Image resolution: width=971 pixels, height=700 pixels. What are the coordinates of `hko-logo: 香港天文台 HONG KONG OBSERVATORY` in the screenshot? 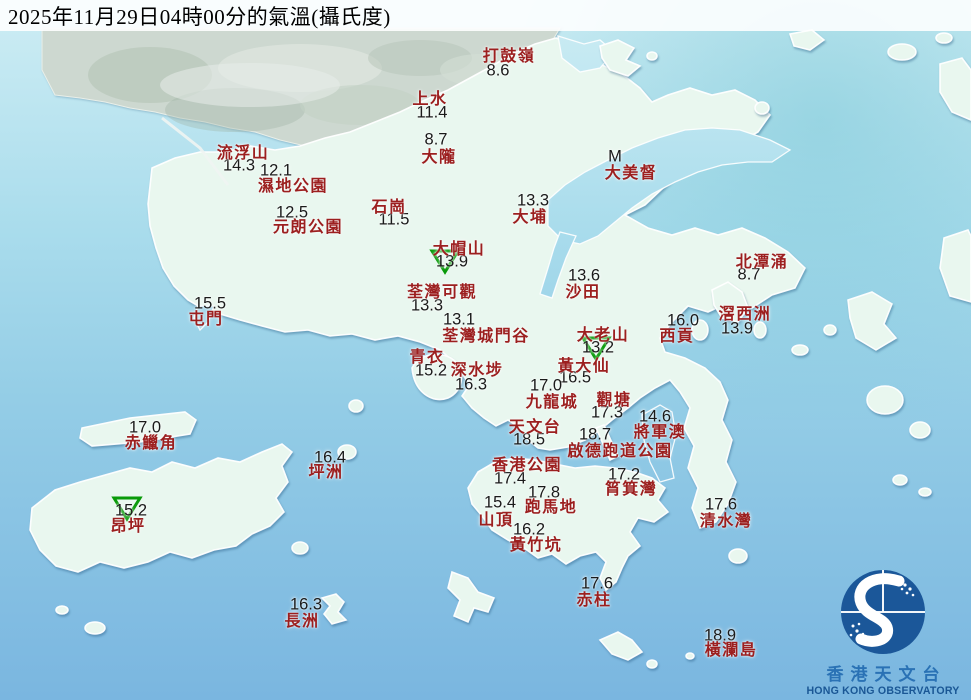 It's located at (883, 631).